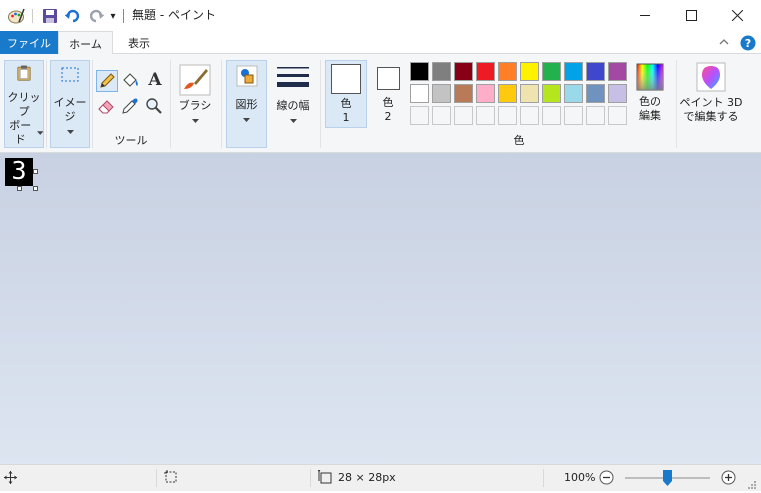  What do you see at coordinates (96, 16) in the screenshot?
I see `redo-icon` at bounding box center [96, 16].